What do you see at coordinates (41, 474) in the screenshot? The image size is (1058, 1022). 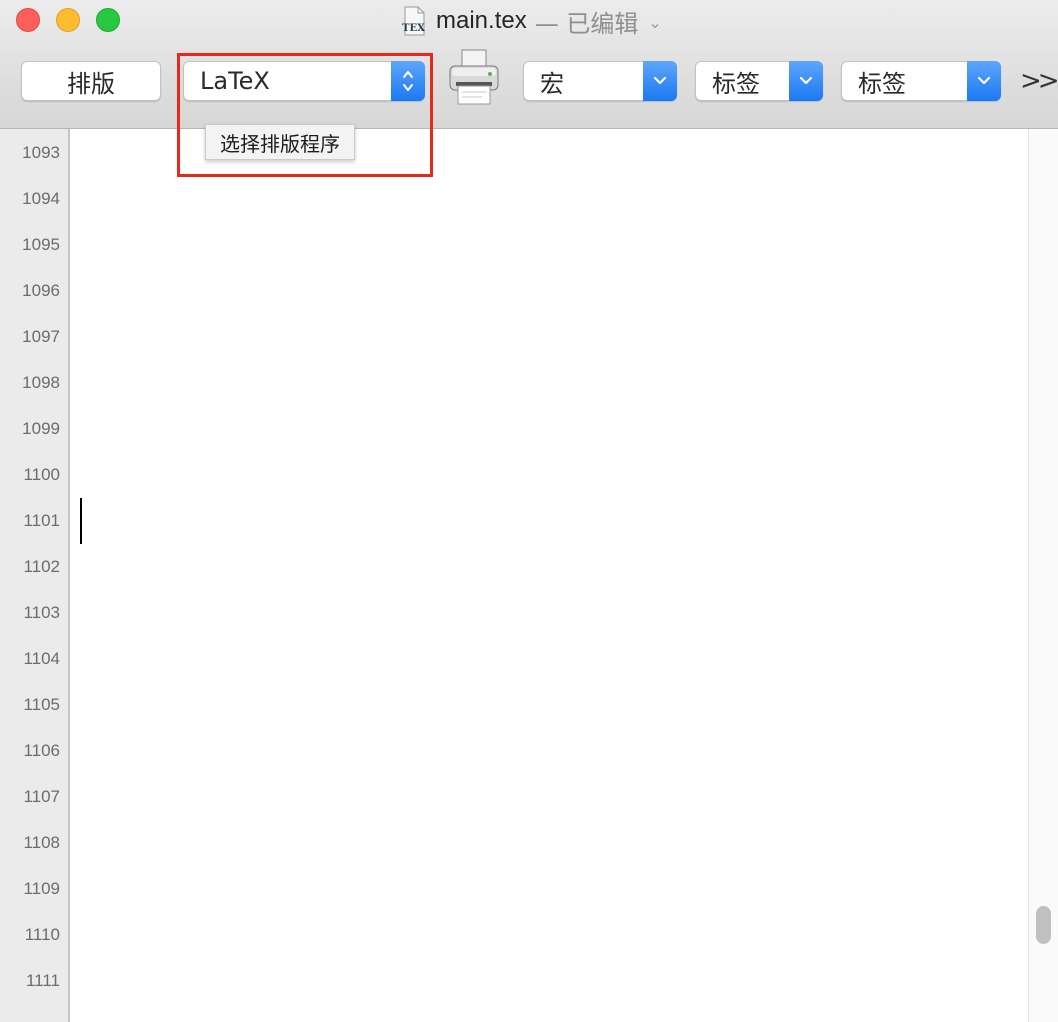 I see `line-number: 1100` at bounding box center [41, 474].